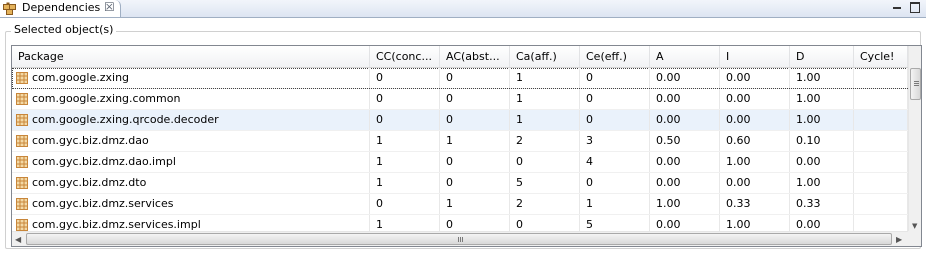 The width and height of the screenshot is (926, 254). I want to click on table-row: com.google.zxing.common 0 0 1 0 0.00 0.00 1.00, so click(460, 99).